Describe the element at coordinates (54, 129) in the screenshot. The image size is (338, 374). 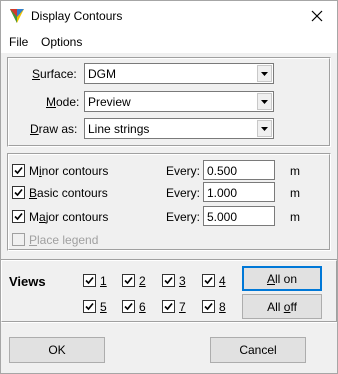
I see `draw-as-label: Draw as:` at that location.